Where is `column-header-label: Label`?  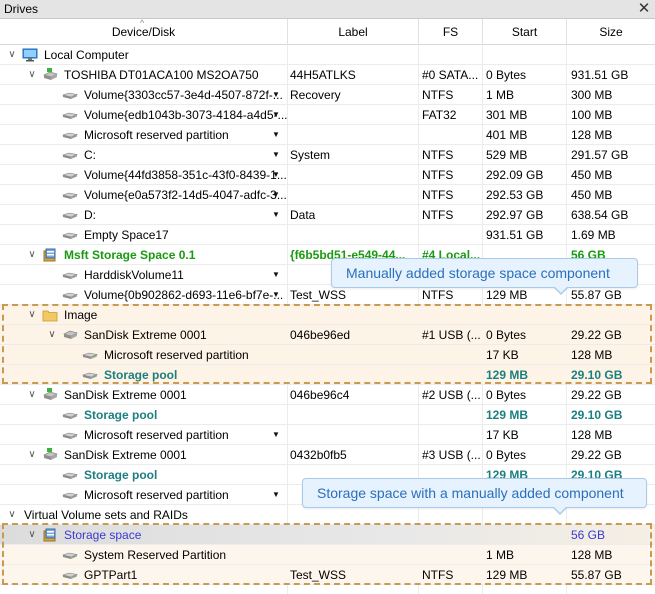 column-header-label: Label is located at coordinates (353, 32).